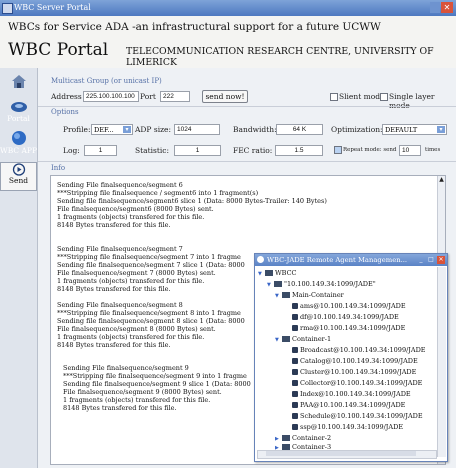 The width and height of the screenshot is (456, 468). What do you see at coordinates (357, 129) in the screenshot?
I see `optimization-label: Optimization:` at bounding box center [357, 129].